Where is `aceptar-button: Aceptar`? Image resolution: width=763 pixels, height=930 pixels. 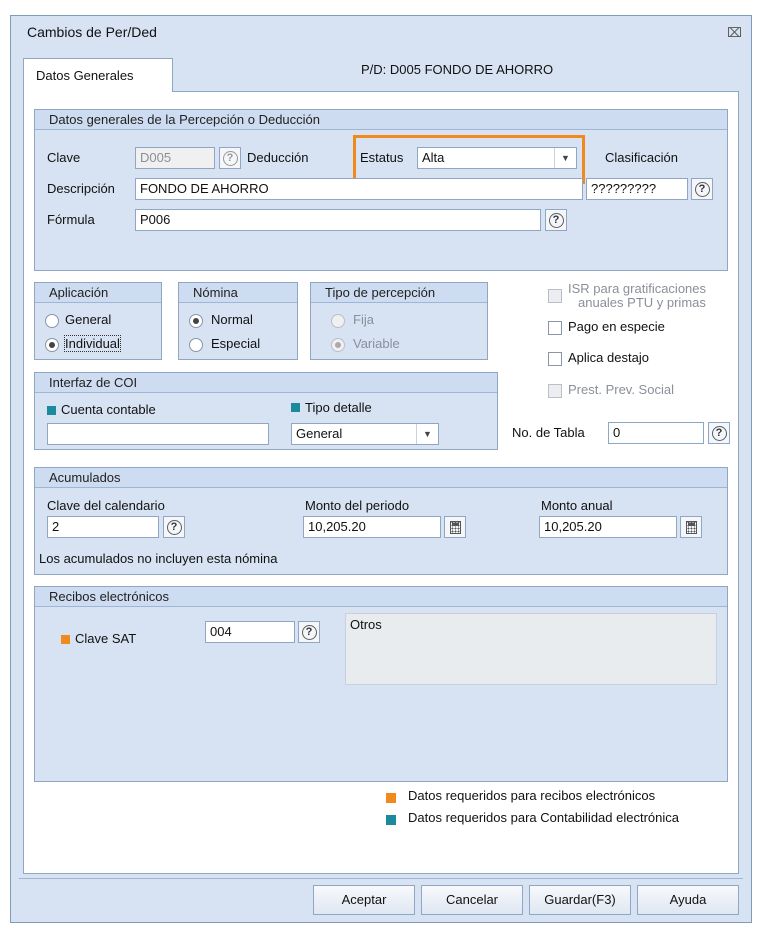
aceptar-button: Aceptar is located at coordinates (364, 900).